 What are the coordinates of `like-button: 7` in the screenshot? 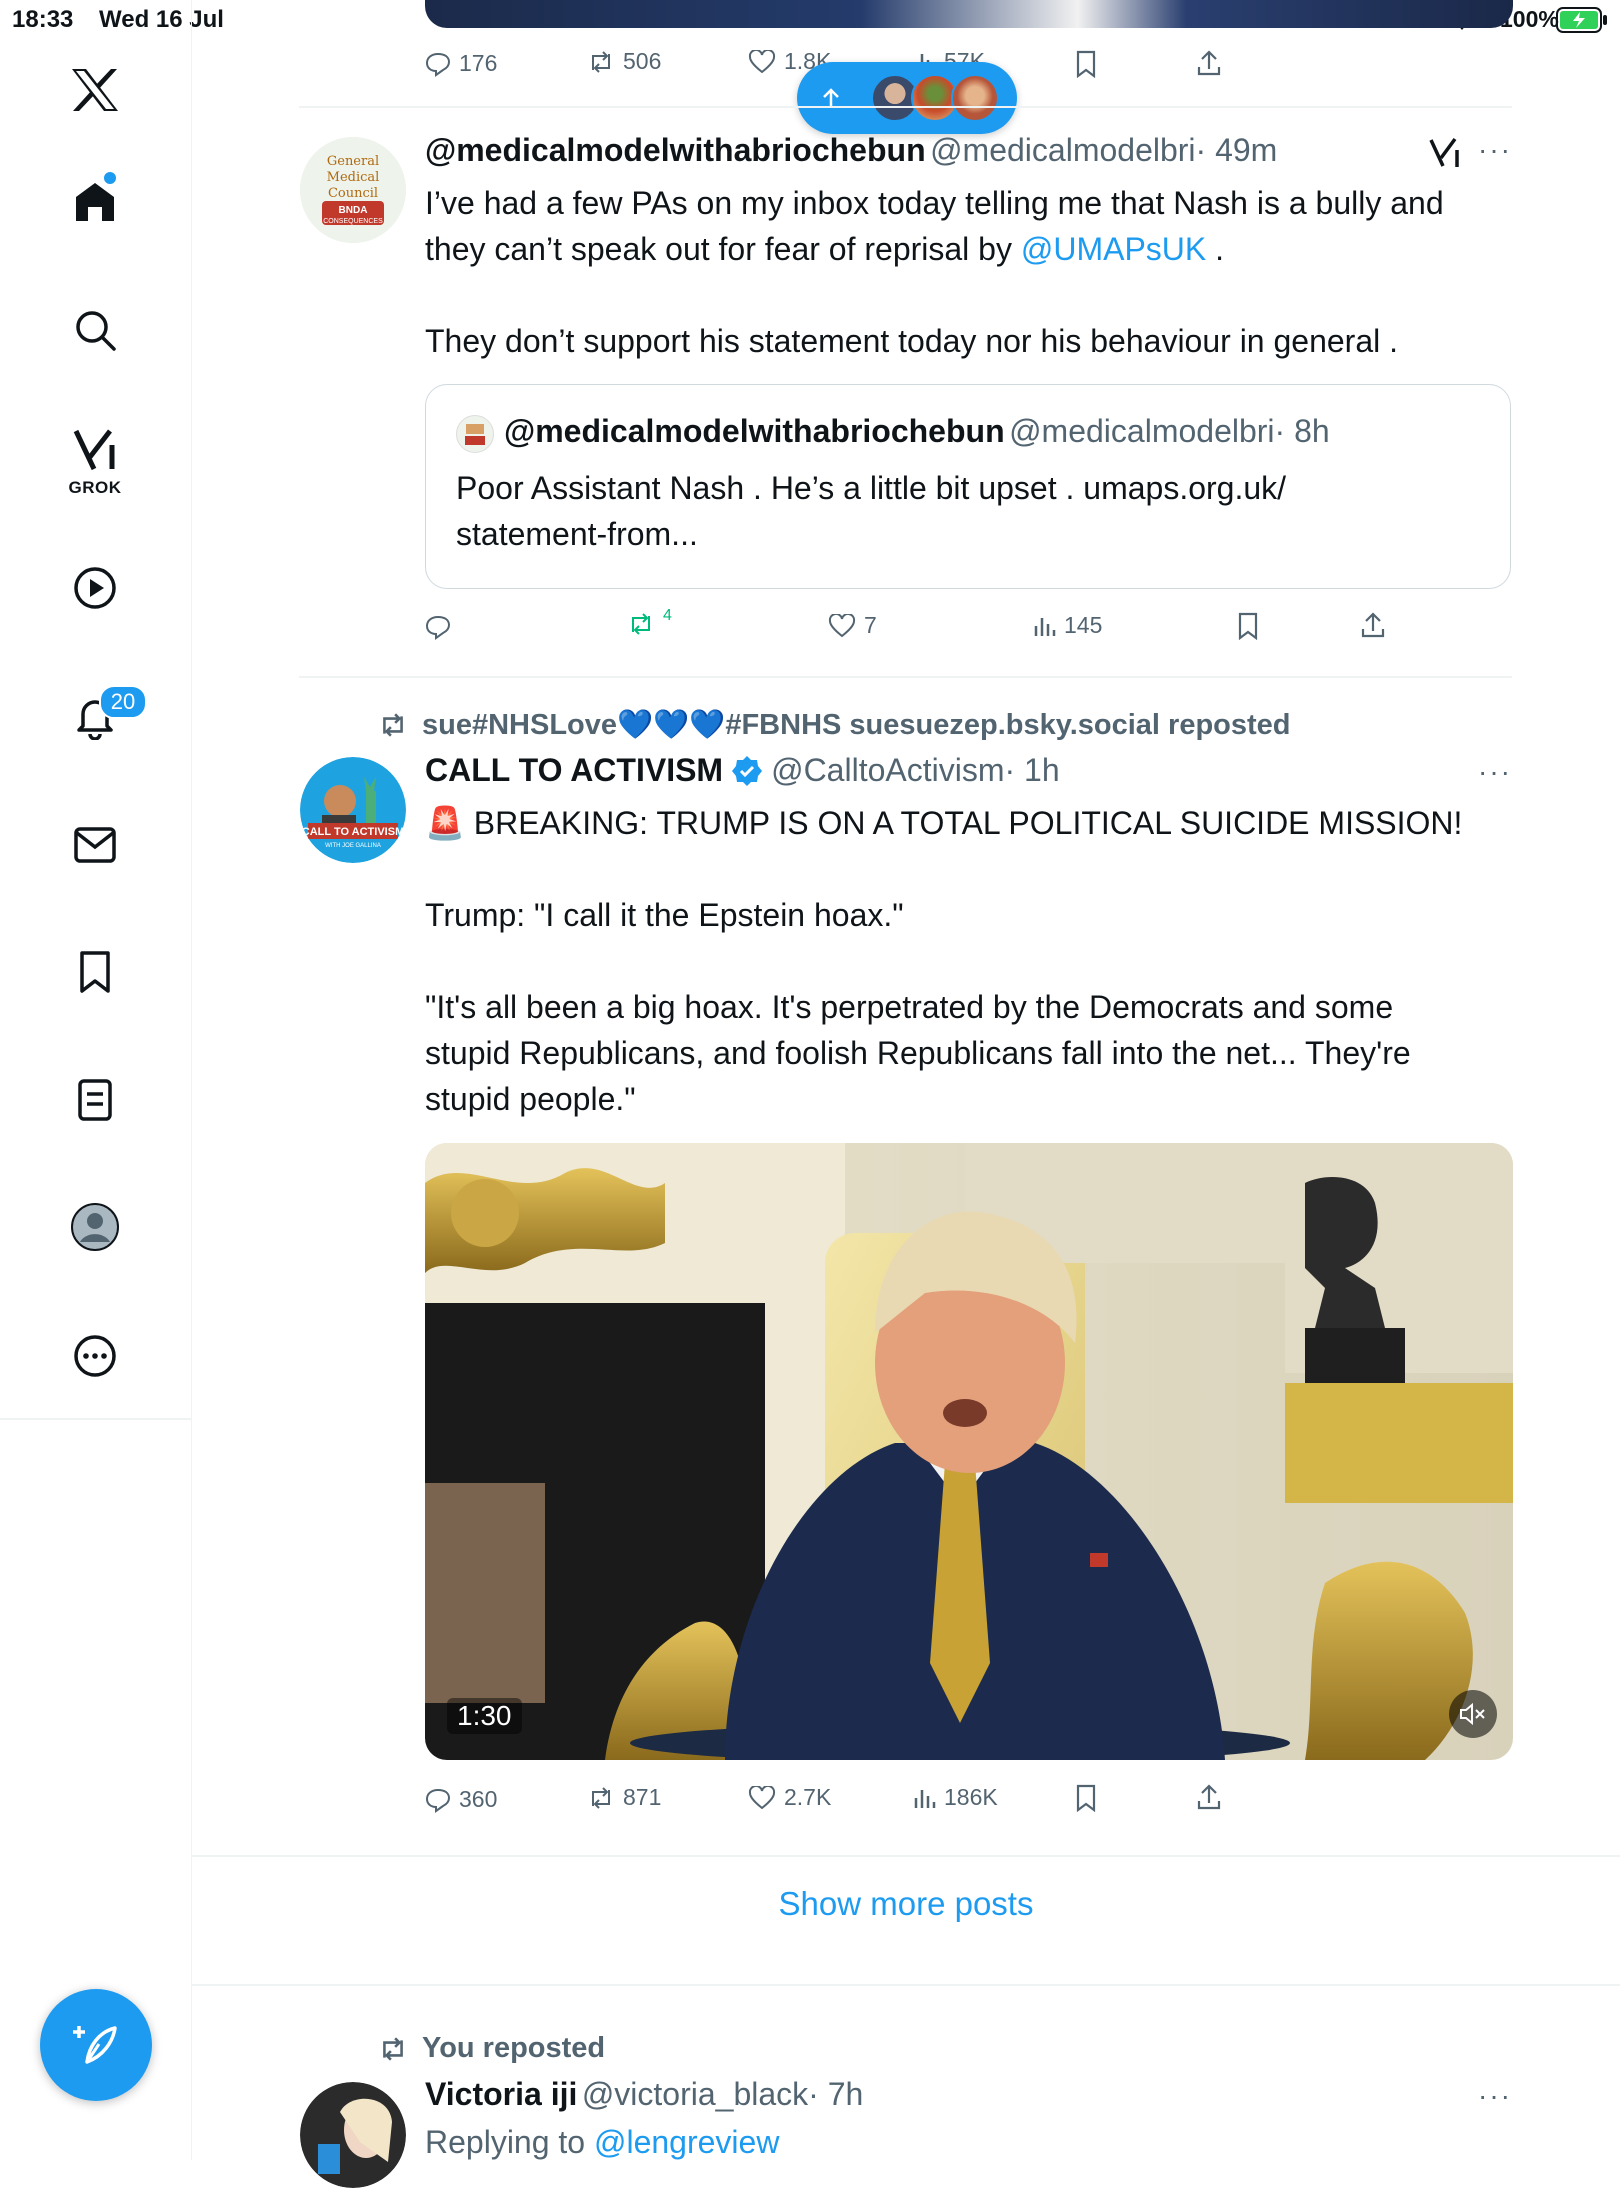 It's located at (852, 625).